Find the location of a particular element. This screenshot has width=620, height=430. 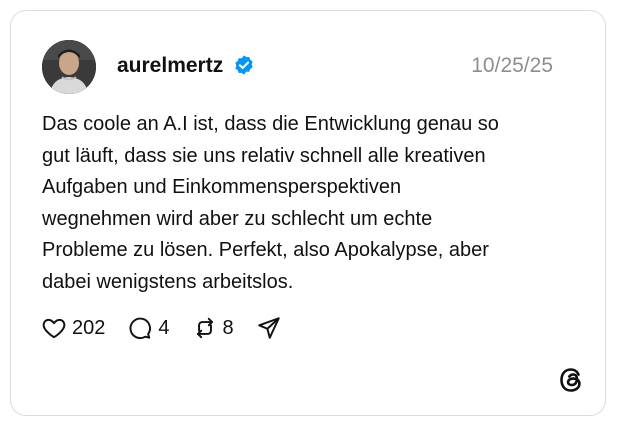

comment-icon is located at coordinates (140, 328).